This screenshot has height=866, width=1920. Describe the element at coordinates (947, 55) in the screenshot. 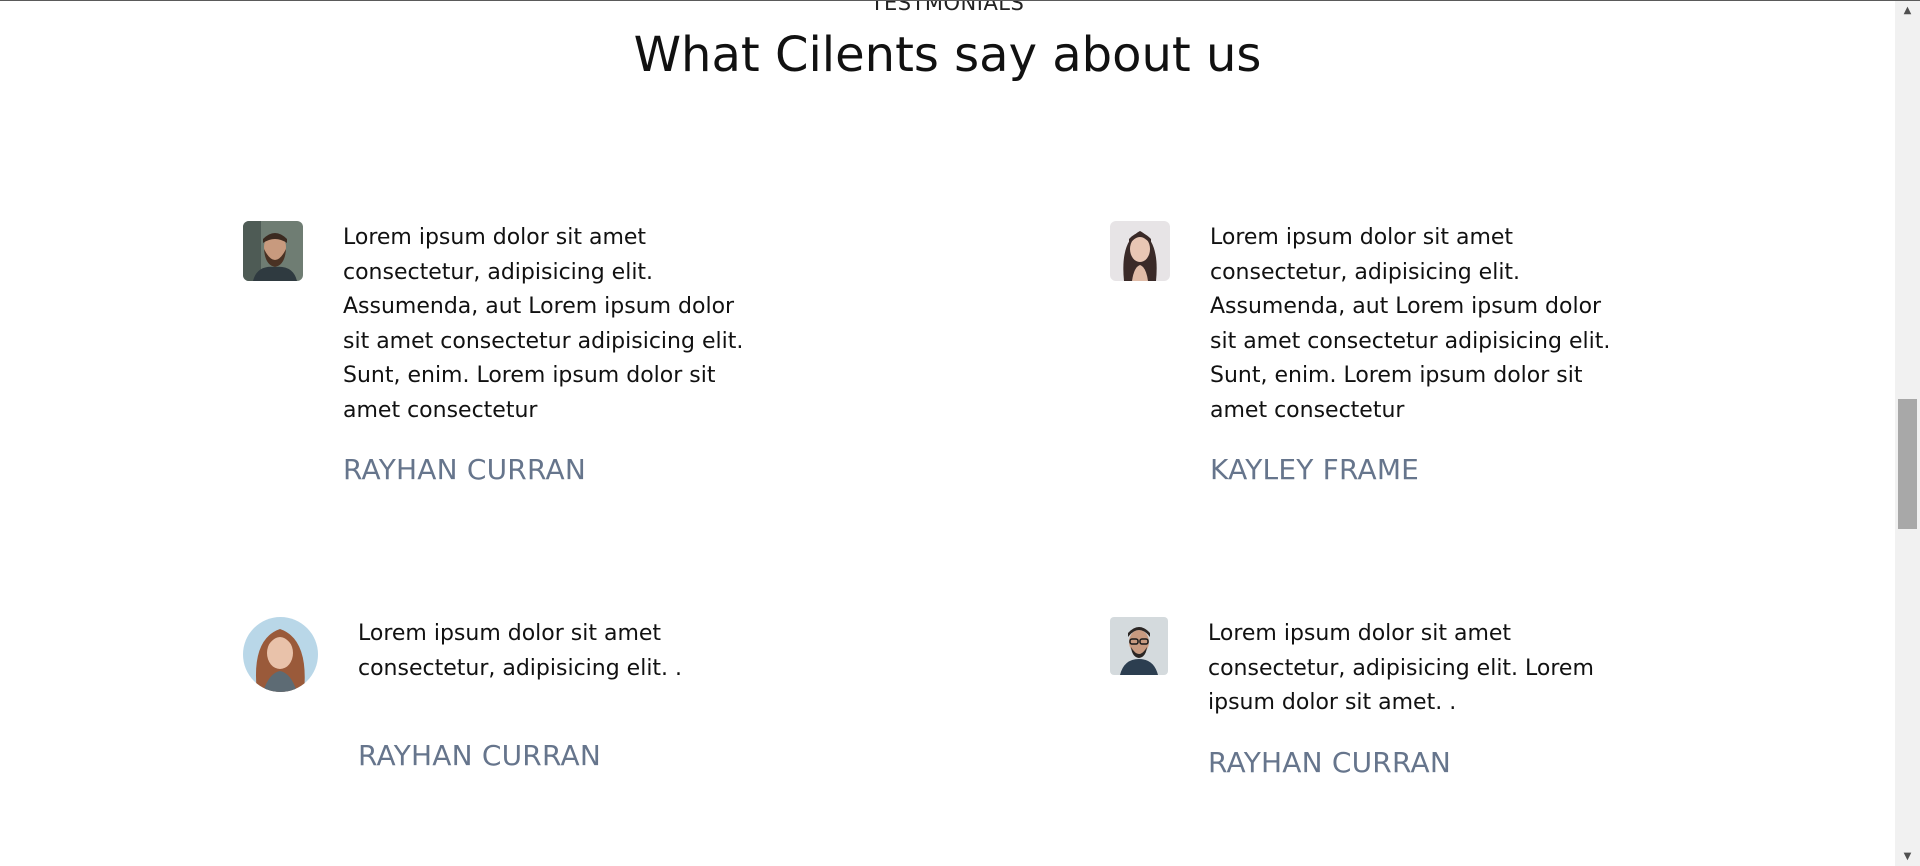

I see `section-title: What Cilents say about us` at that location.